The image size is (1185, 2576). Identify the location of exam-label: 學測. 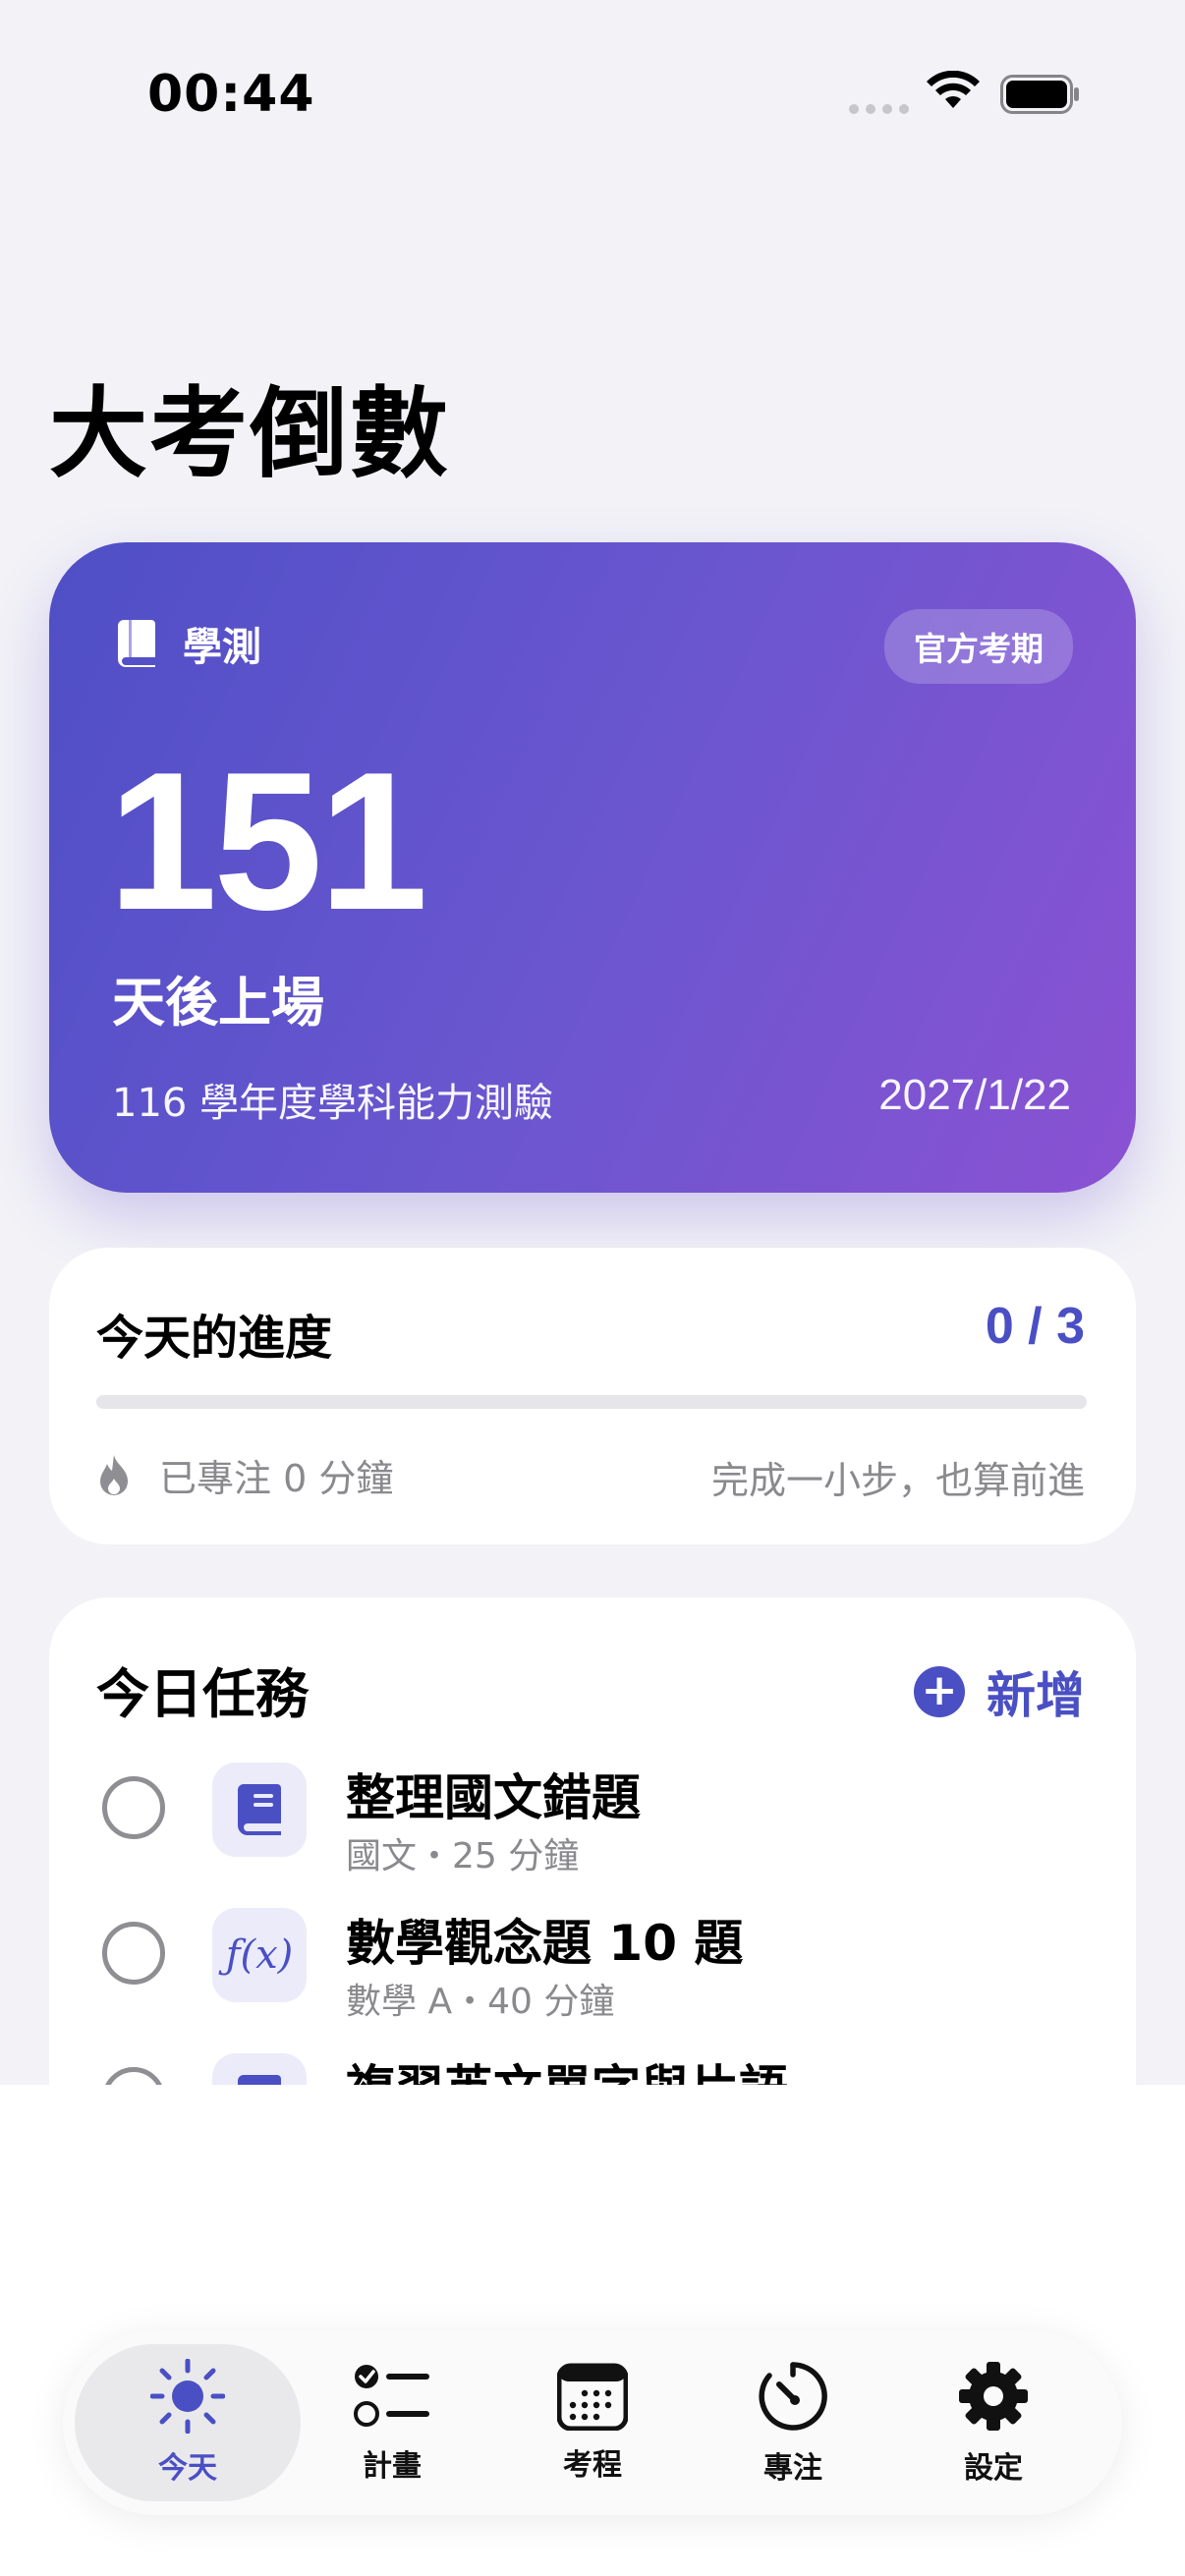
(222, 647).